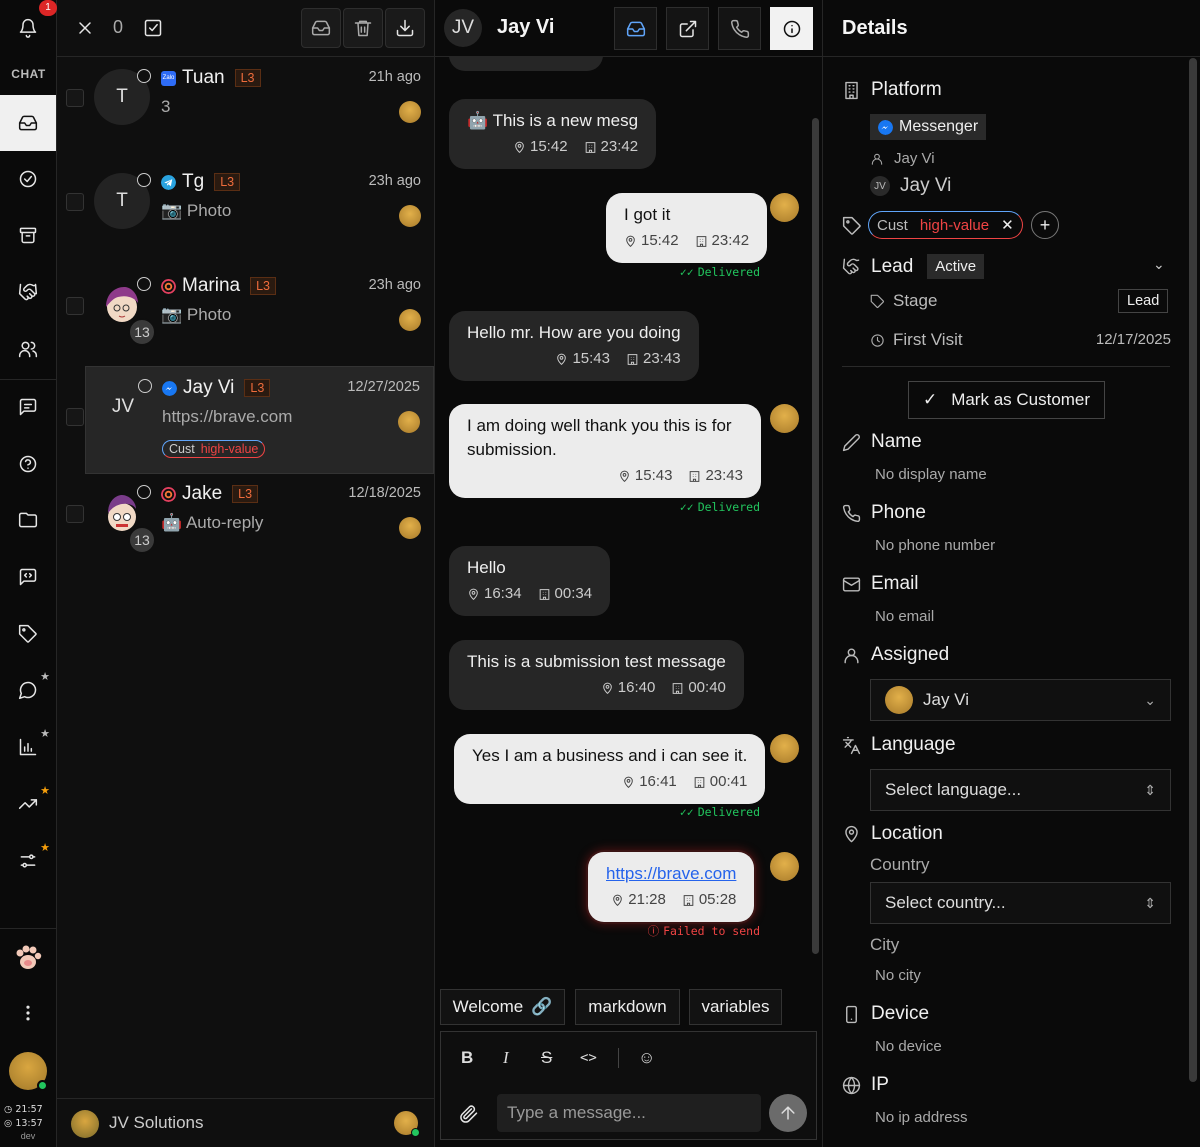  What do you see at coordinates (229, 449) in the screenshot?
I see `tag-value: high-value` at bounding box center [229, 449].